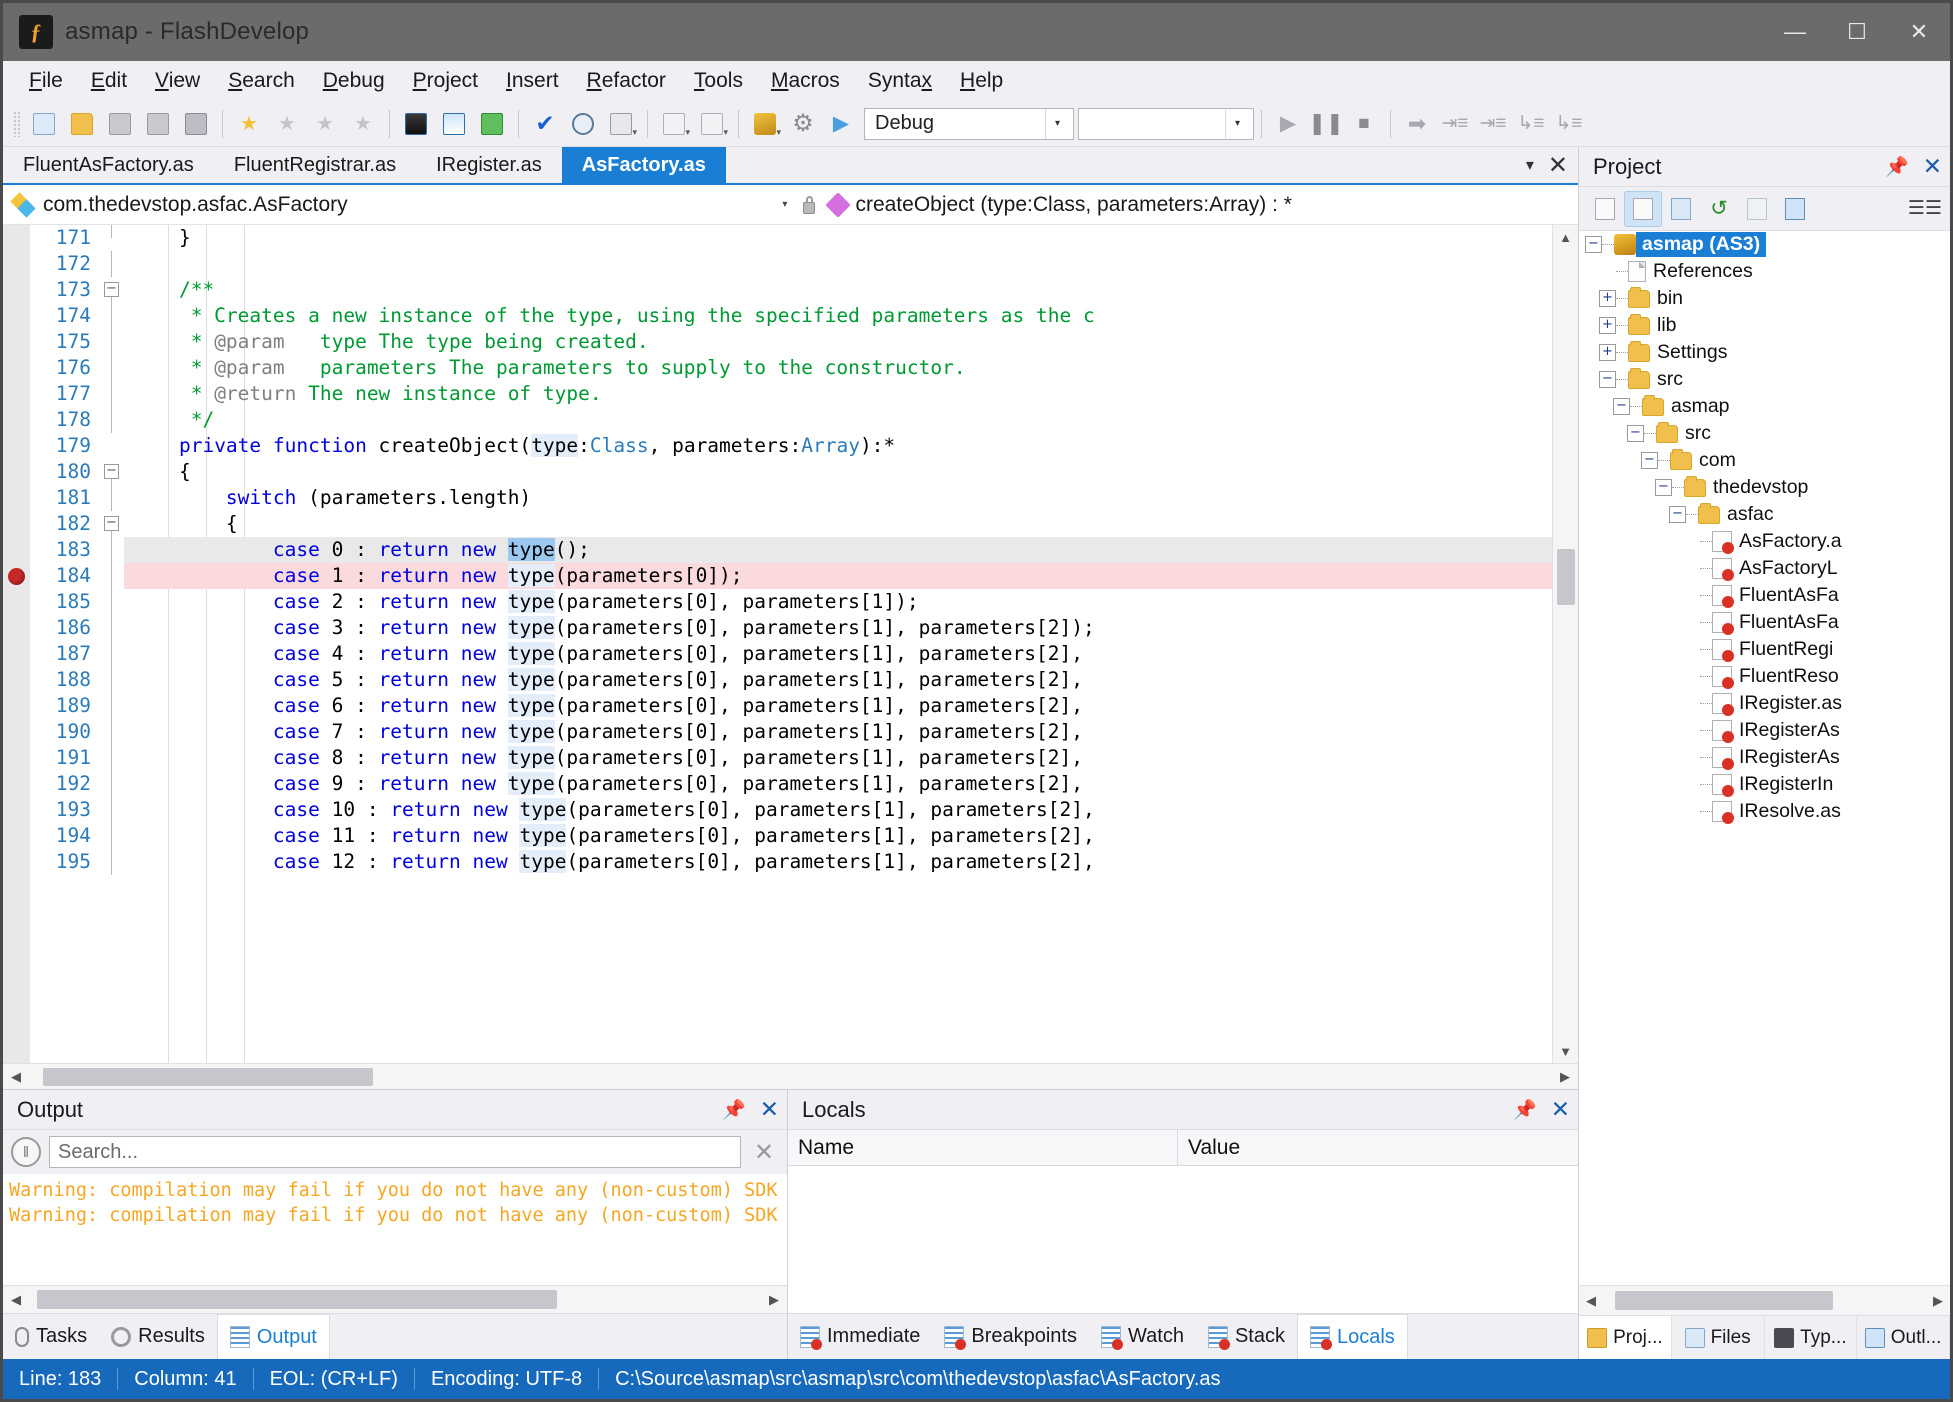 The image size is (1953, 1402). I want to click on menu-item-view: View, so click(177, 81).